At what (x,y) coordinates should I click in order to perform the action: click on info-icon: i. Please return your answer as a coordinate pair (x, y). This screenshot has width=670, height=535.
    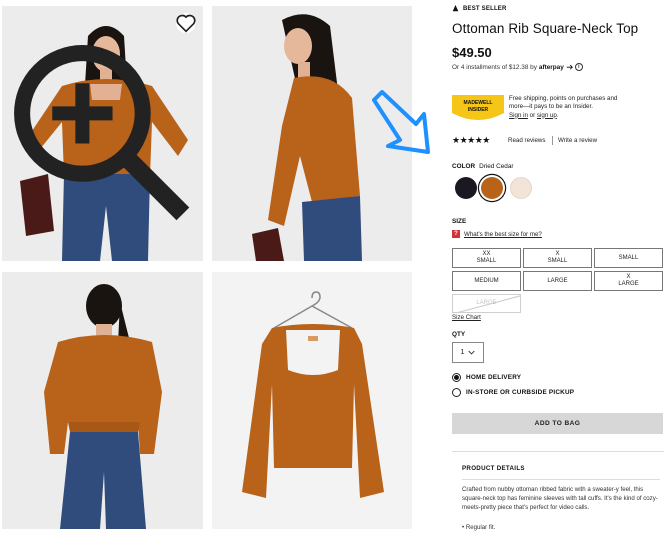
    Looking at the image, I should click on (578, 67).